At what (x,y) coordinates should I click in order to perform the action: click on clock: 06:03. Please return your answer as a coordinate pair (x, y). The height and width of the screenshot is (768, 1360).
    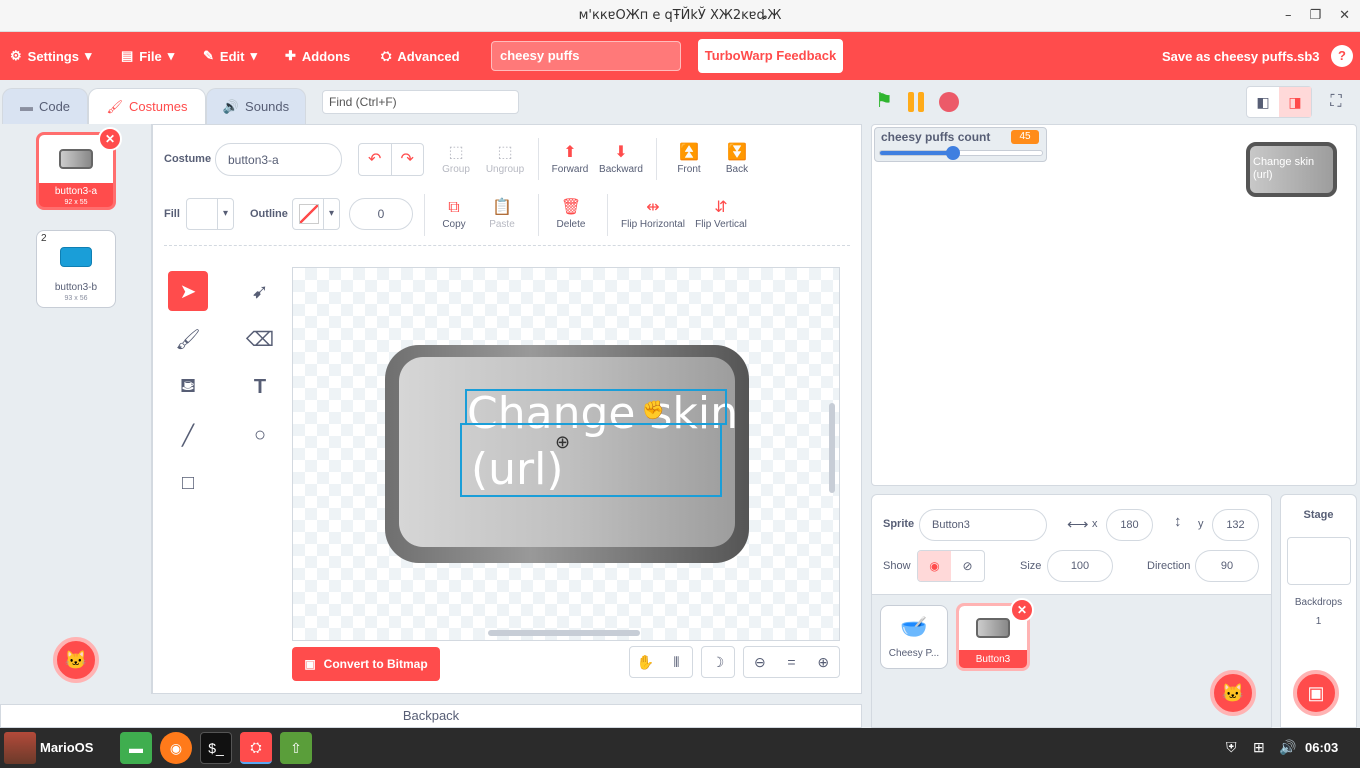
    Looking at the image, I should click on (1321, 747).